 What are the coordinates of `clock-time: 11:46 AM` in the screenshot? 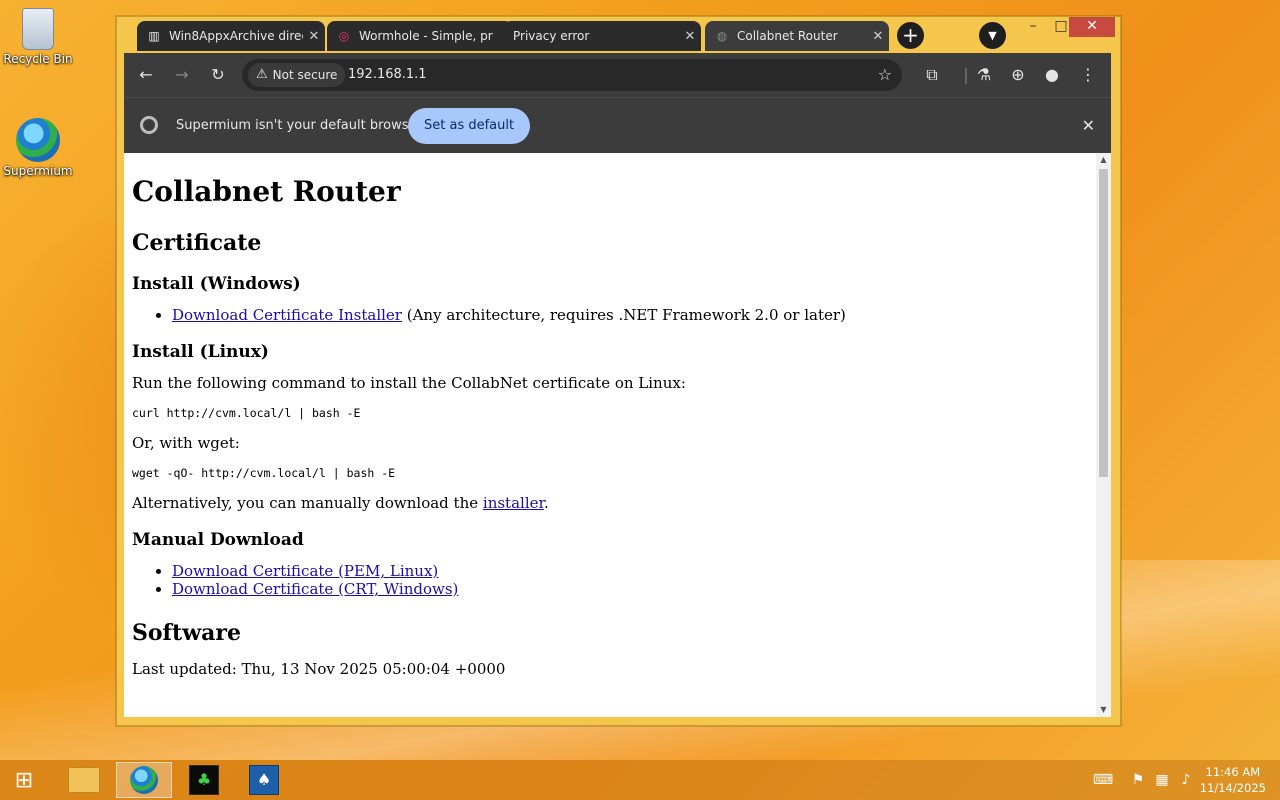 It's located at (1233, 772).